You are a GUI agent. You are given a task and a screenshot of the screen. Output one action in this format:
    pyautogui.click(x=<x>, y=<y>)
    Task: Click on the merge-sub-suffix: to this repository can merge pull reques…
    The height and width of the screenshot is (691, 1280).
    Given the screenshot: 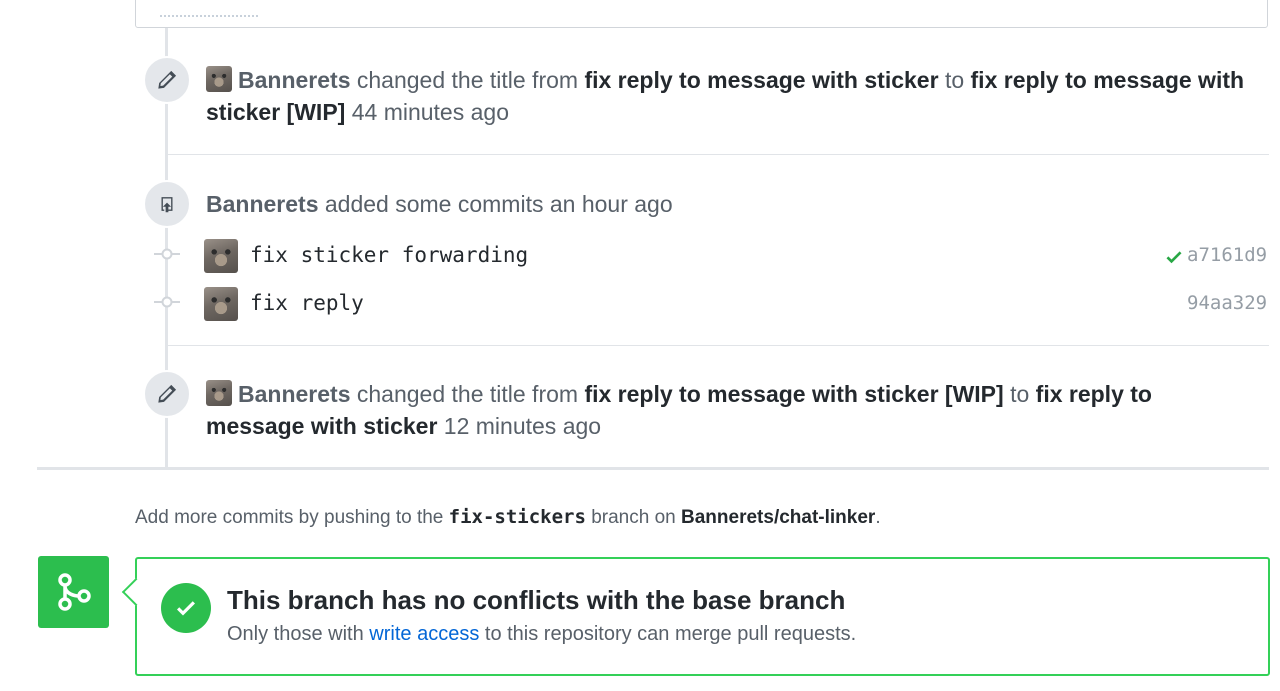 What is the action you would take?
    pyautogui.click(x=670, y=634)
    